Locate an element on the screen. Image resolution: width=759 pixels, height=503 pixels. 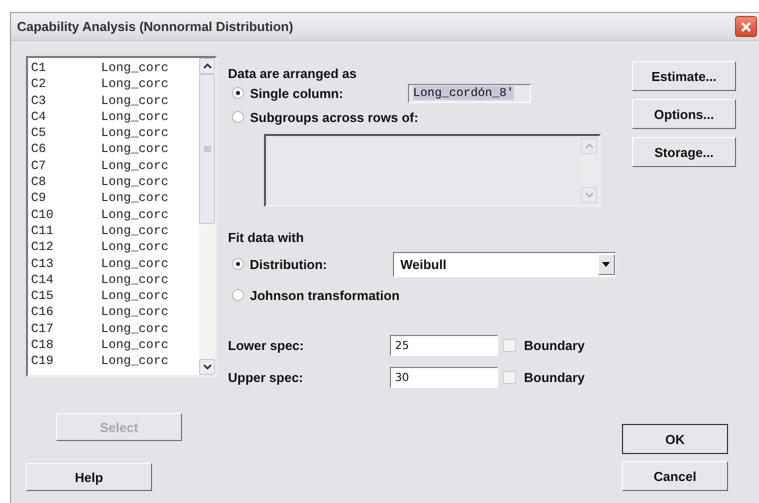
ok-button: OK is located at coordinates (675, 439).